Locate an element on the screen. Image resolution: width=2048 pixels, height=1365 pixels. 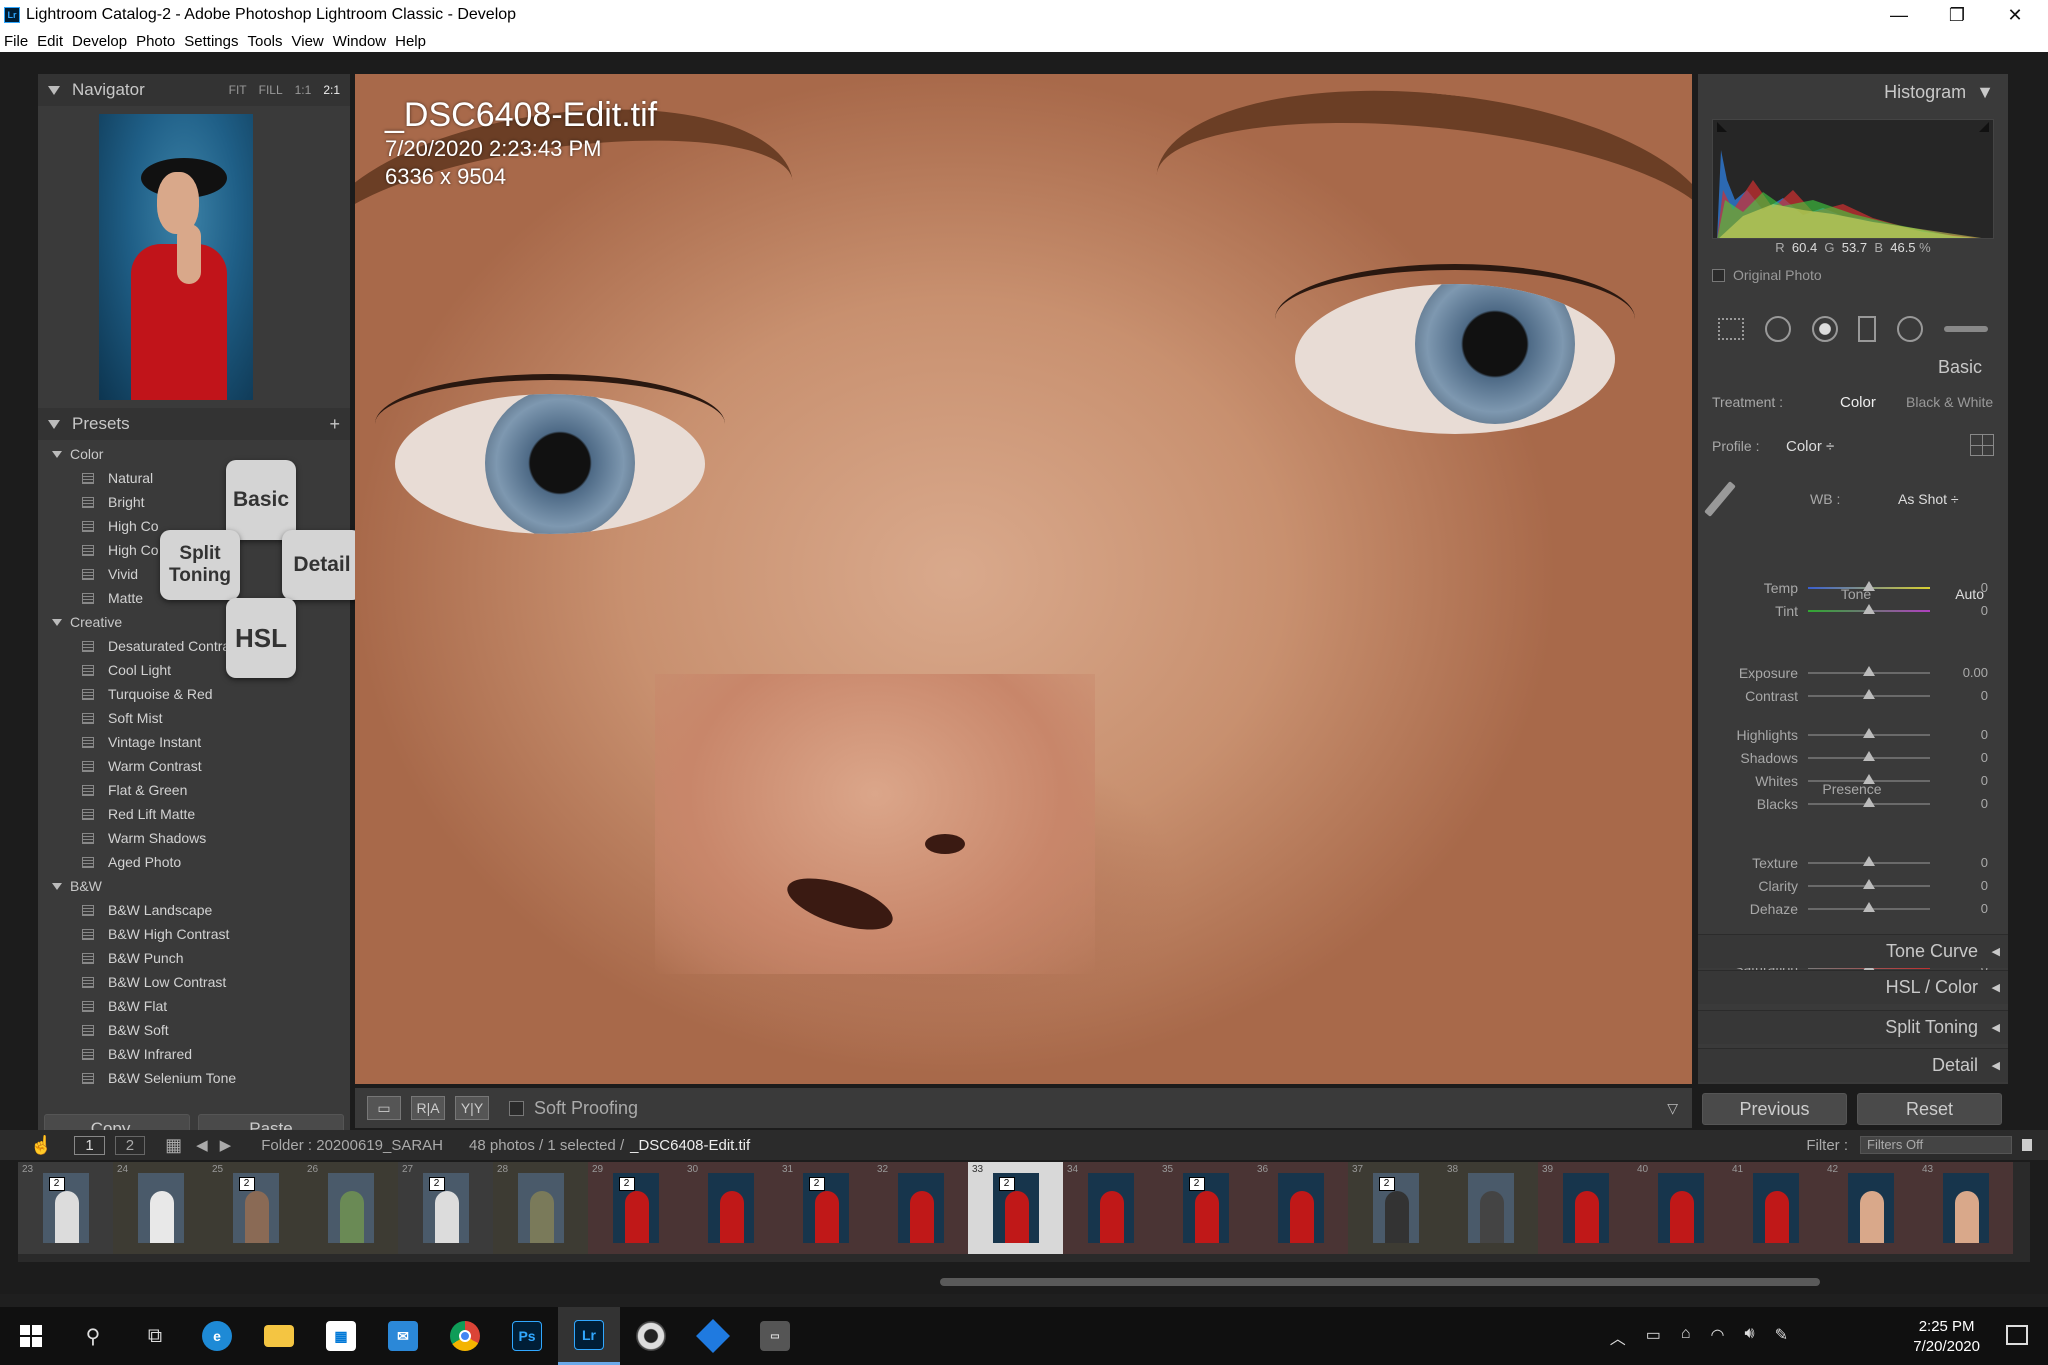
filmstrip-thumbnail: 40 is located at coordinates (1680, 1208).